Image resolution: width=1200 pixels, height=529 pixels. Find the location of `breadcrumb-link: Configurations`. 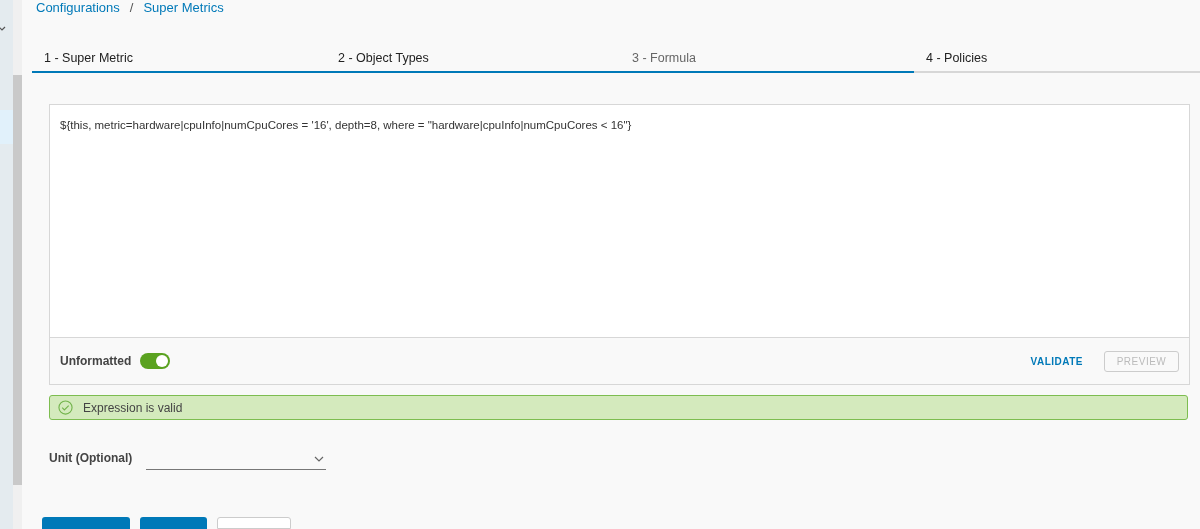

breadcrumb-link: Configurations is located at coordinates (78, 9).